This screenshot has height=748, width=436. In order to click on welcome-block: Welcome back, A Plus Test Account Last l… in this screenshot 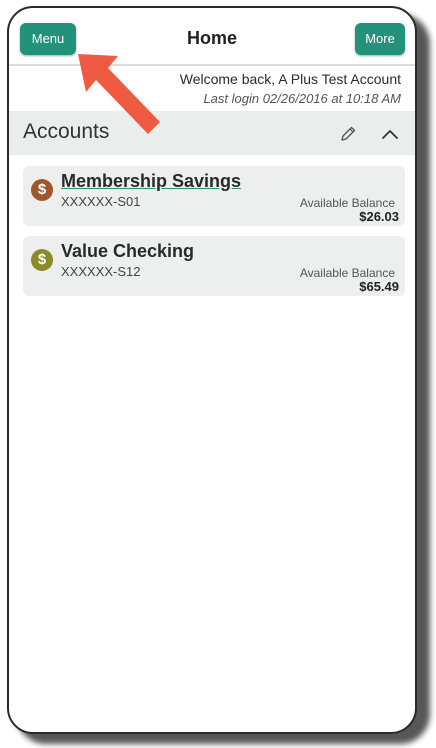, I will do `click(290, 89)`.